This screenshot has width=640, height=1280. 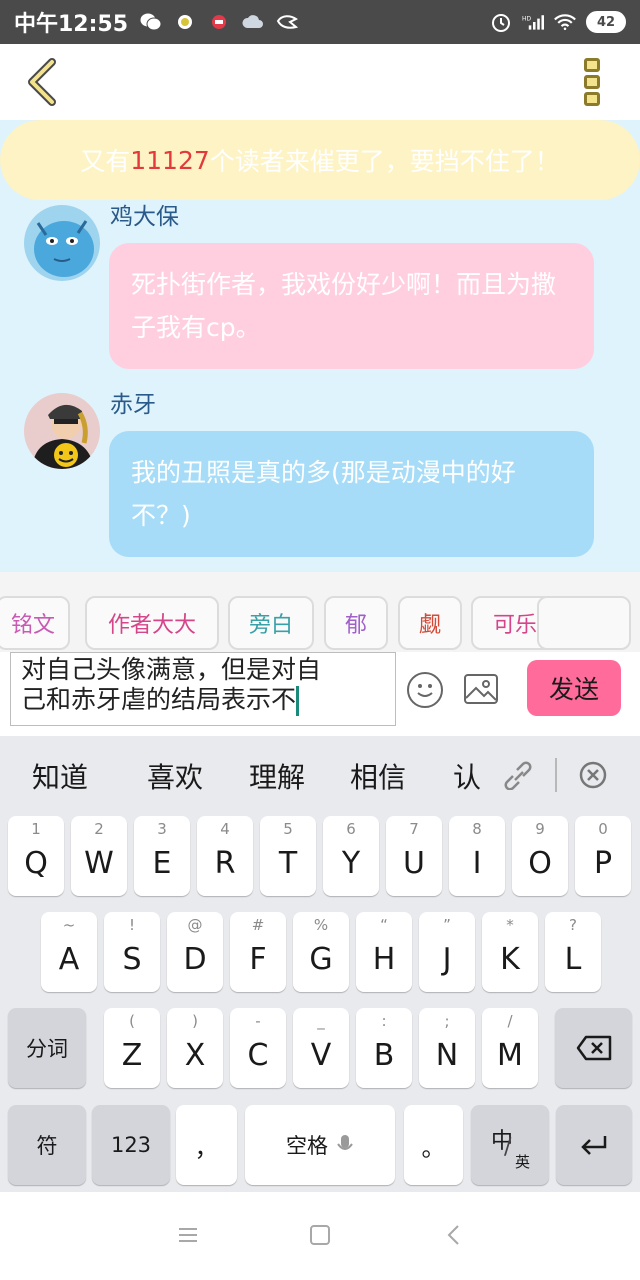 I want to click on key-q: 1Q, so click(x=36, y=856).